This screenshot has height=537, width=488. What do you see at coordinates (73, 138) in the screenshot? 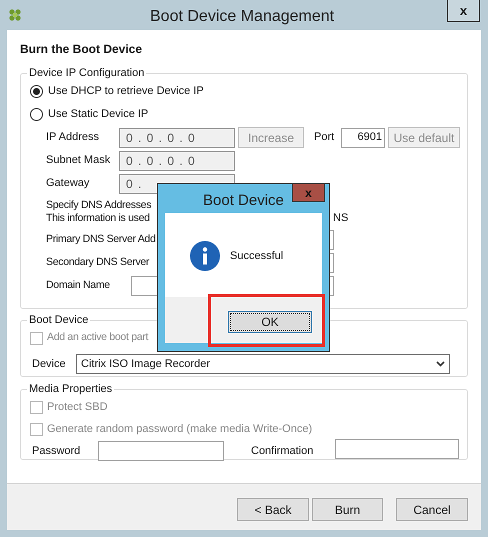
I see `field-label: IP Address` at bounding box center [73, 138].